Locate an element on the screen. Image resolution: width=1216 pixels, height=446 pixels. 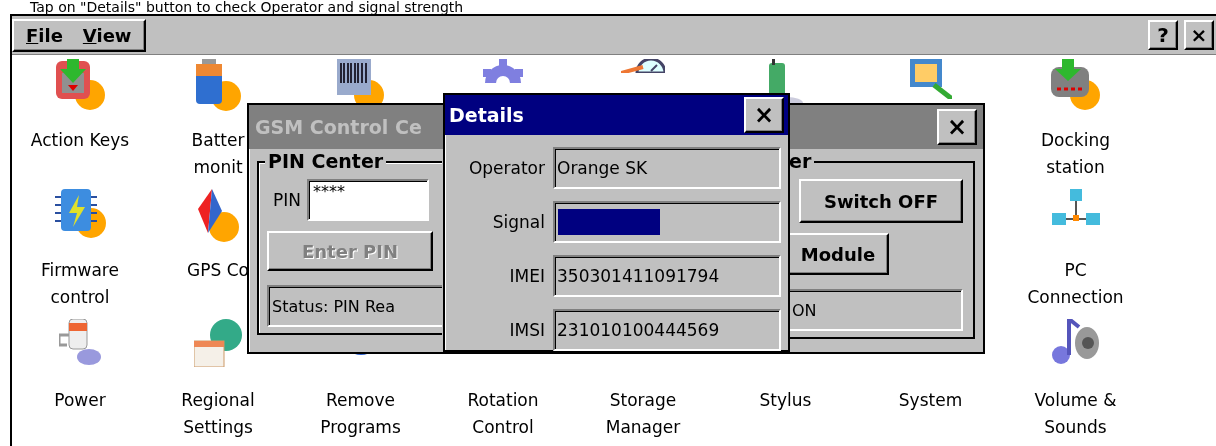
compass-icon is located at coordinates (218, 215).